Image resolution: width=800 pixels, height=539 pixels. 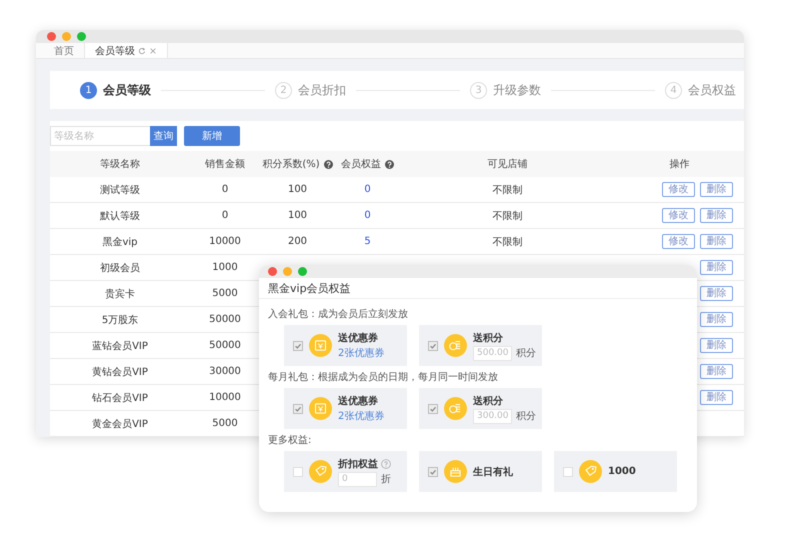 What do you see at coordinates (127, 90) in the screenshot?
I see `step-label: 会员等级` at bounding box center [127, 90].